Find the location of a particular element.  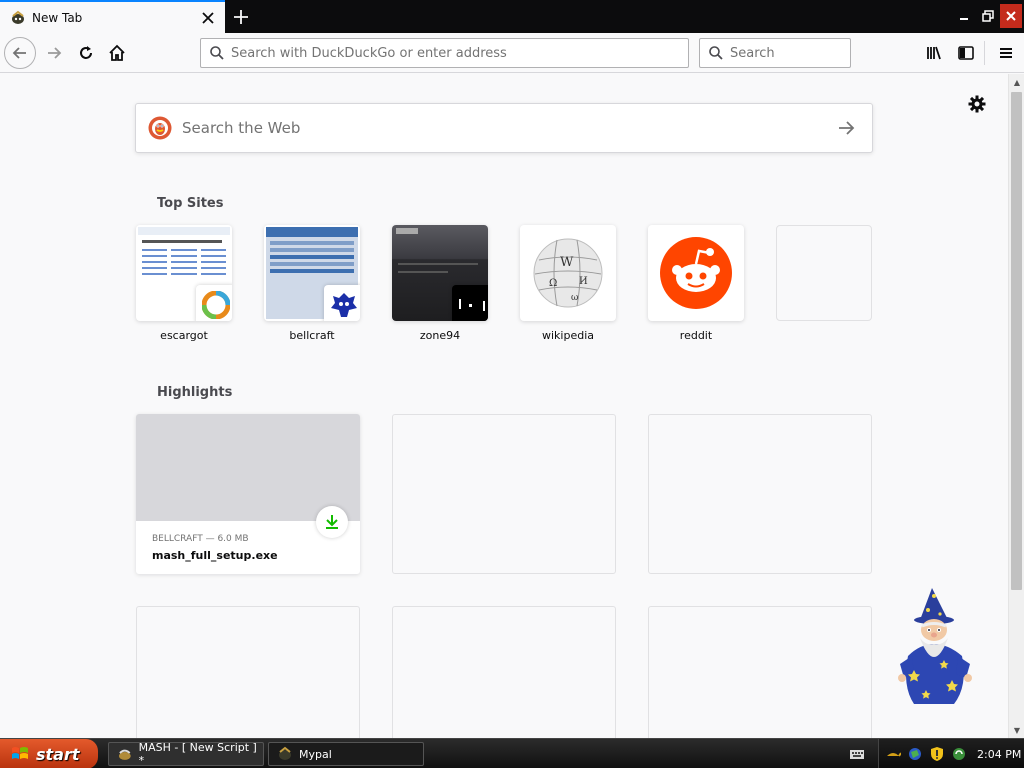

scrollbar-thumb is located at coordinates (1016, 341).